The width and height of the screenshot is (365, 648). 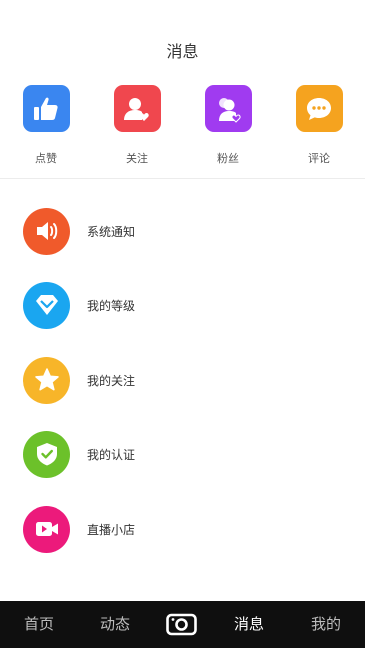 What do you see at coordinates (182, 51) in the screenshot?
I see `page-title: 消息` at bounding box center [182, 51].